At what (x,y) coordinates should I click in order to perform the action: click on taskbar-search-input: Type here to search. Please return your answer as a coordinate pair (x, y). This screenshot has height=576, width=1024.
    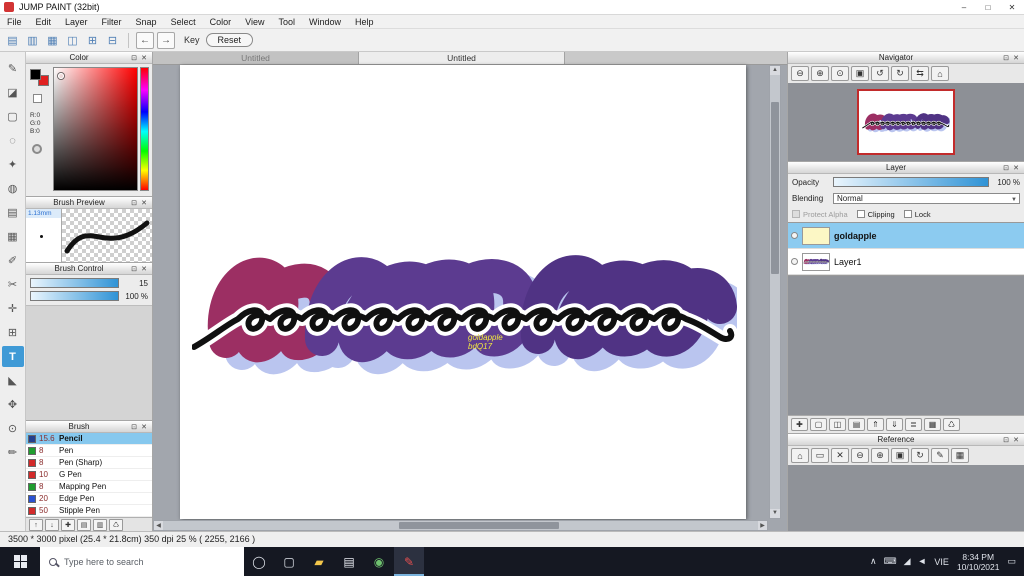
    Looking at the image, I should click on (142, 561).